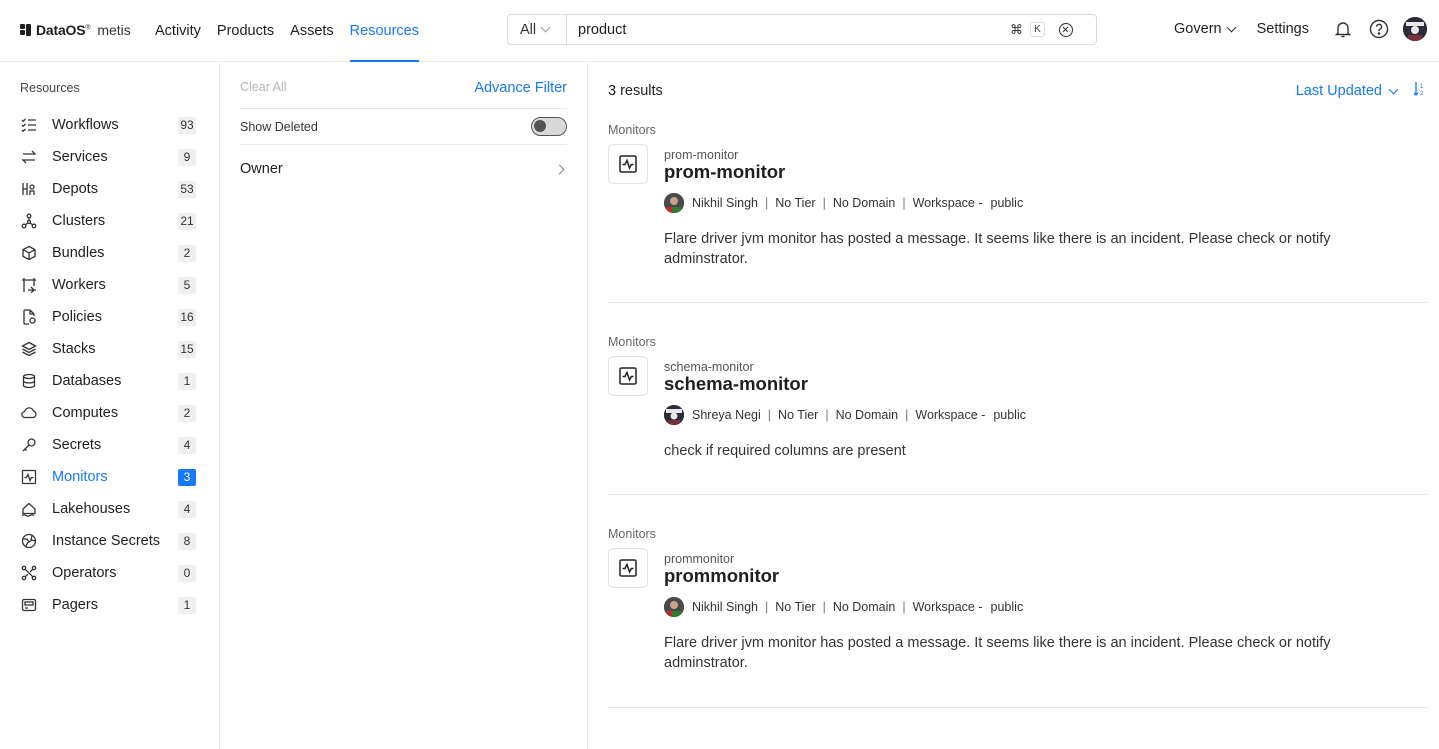 The height and width of the screenshot is (749, 1439). Describe the element at coordinates (85, 413) in the screenshot. I see `sidebar-item-label: Computes` at that location.